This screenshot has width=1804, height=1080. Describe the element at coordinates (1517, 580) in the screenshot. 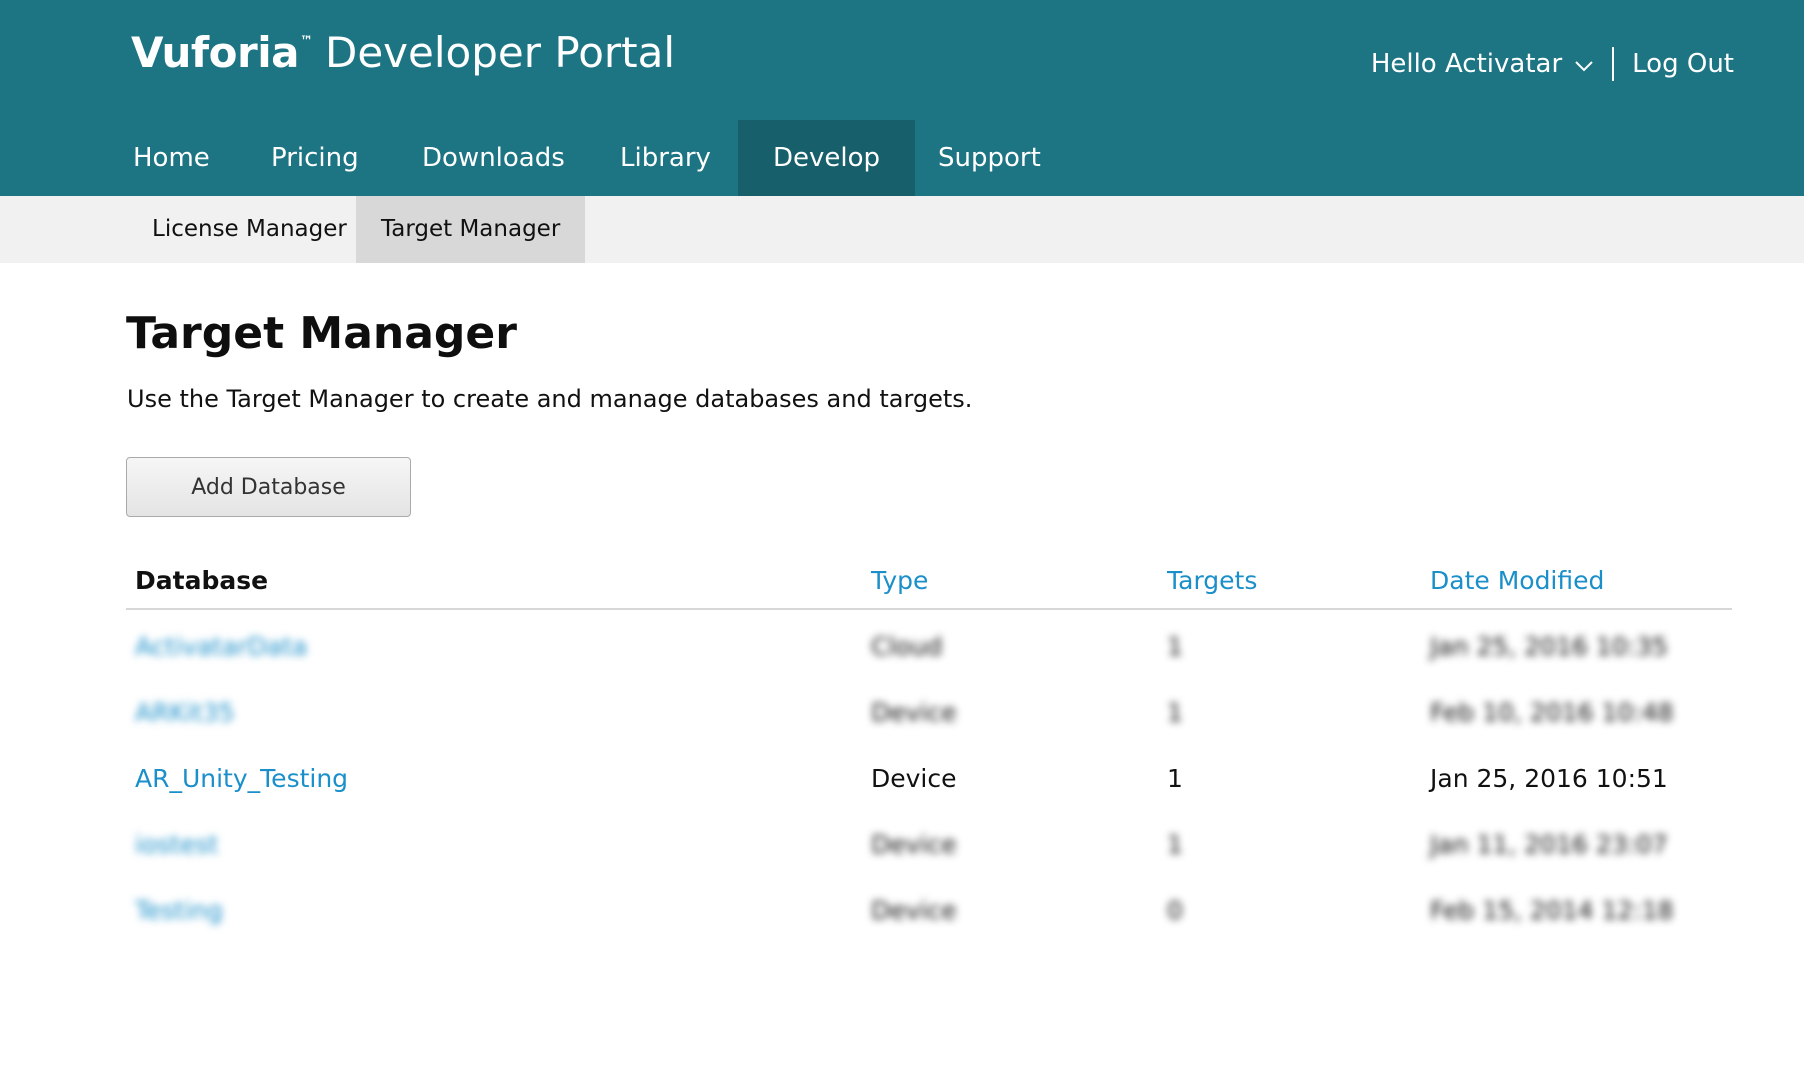

I see `column-header-date-modified: Date Modified` at that location.